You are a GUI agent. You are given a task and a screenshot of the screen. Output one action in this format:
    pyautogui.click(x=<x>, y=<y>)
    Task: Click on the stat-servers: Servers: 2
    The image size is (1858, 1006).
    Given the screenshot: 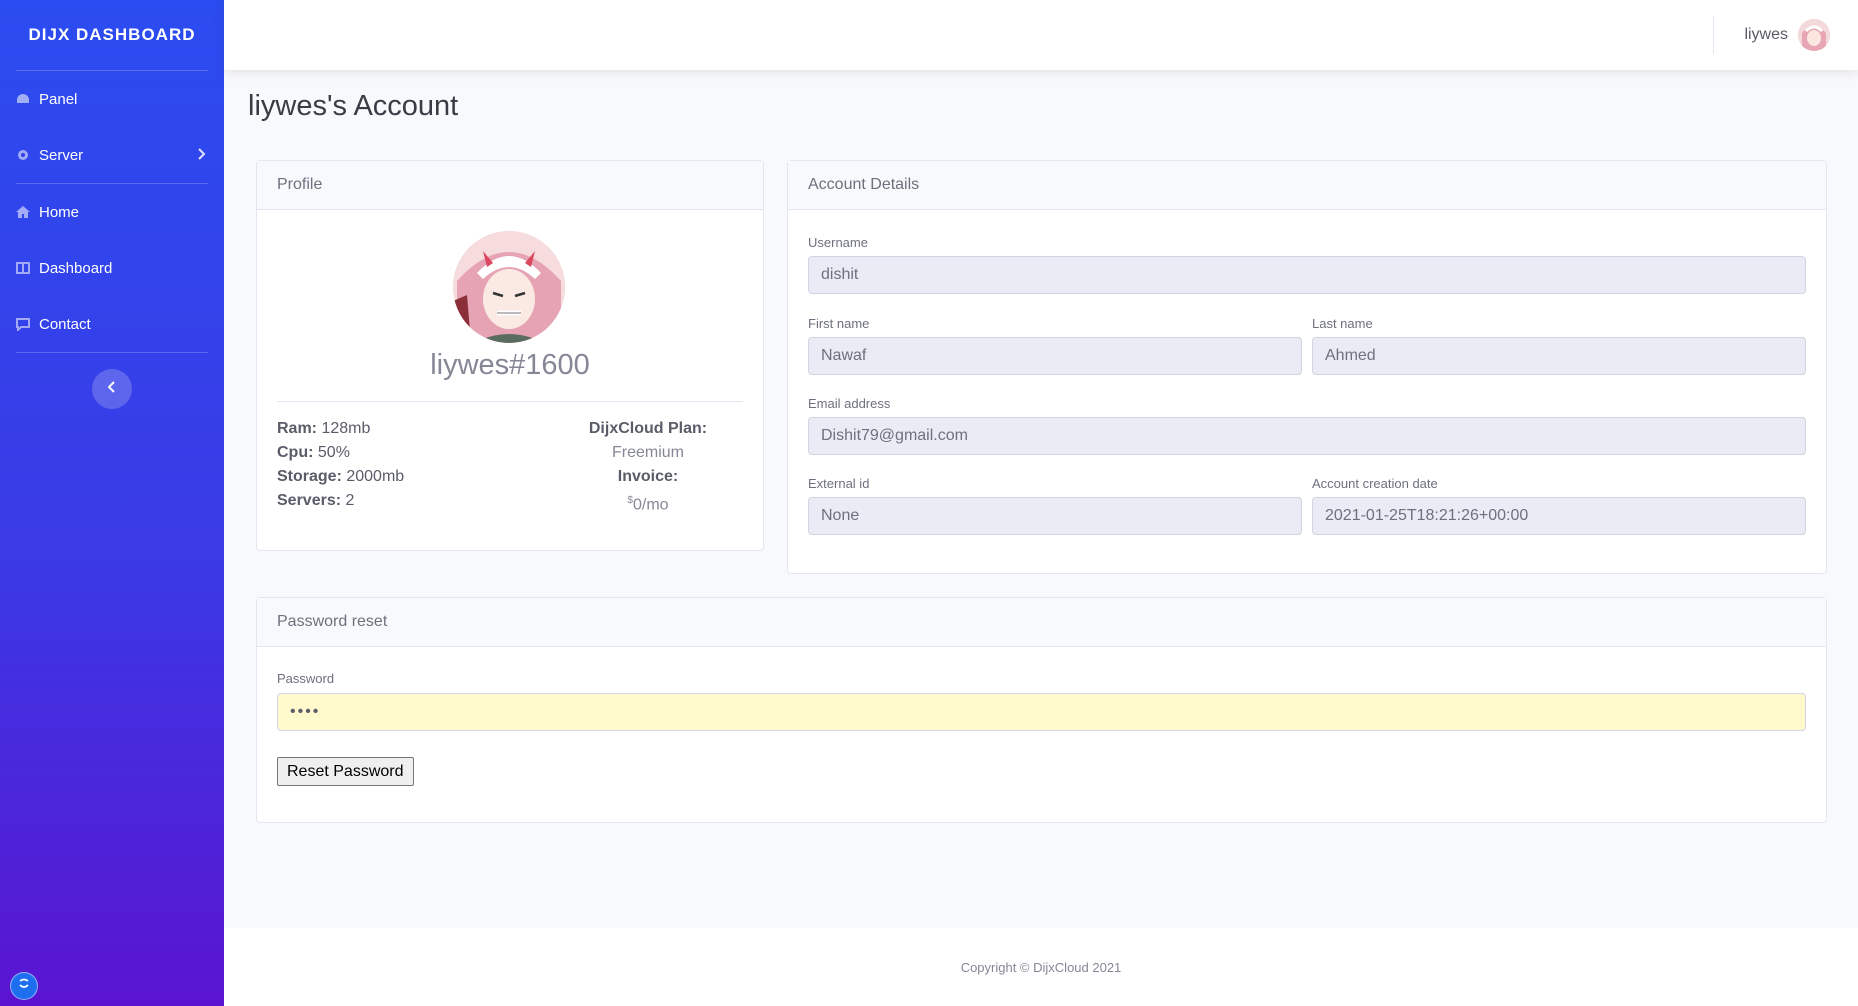 What is the action you would take?
    pyautogui.click(x=340, y=501)
    